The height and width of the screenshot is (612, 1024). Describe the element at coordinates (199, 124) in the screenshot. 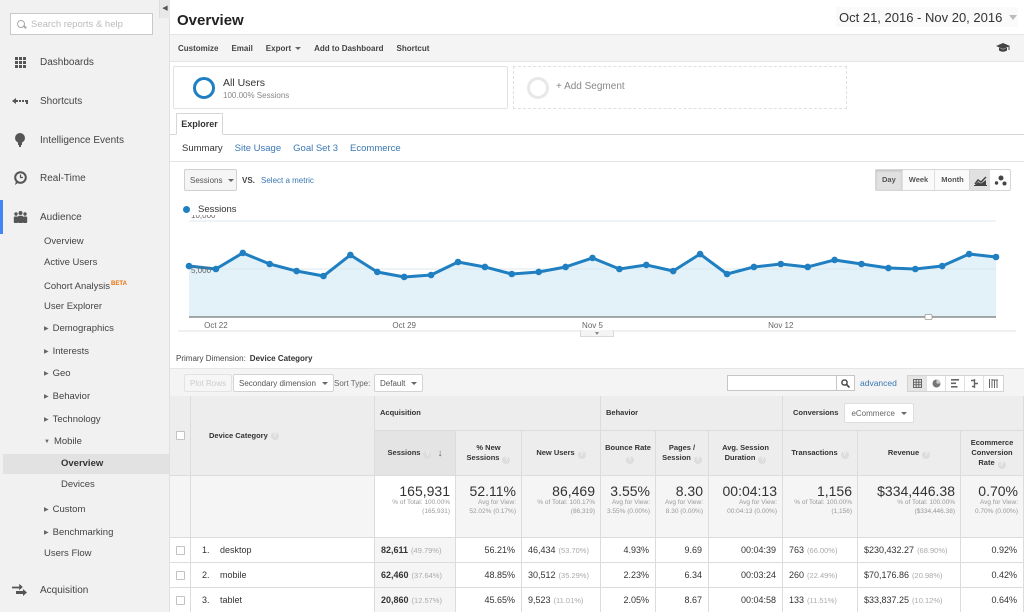

I see `tab-explorer: Explorer` at that location.